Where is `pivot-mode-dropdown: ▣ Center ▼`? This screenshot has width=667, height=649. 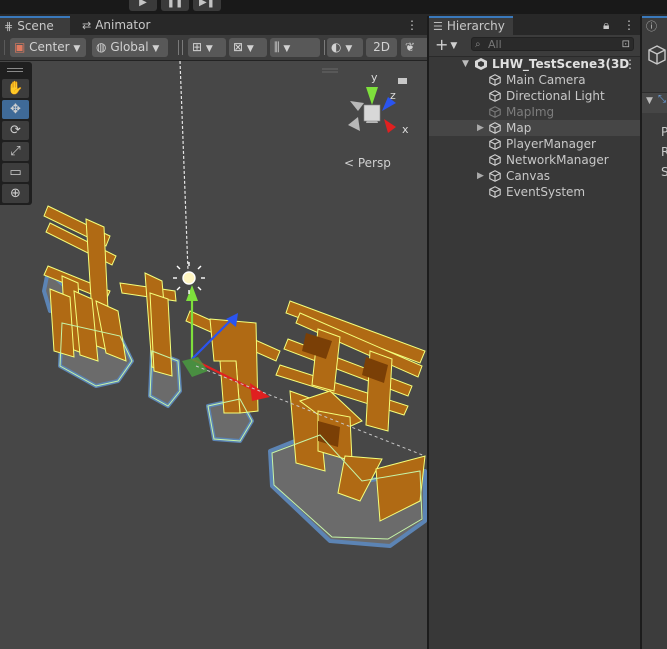 pivot-mode-dropdown: ▣ Center ▼ is located at coordinates (48, 47).